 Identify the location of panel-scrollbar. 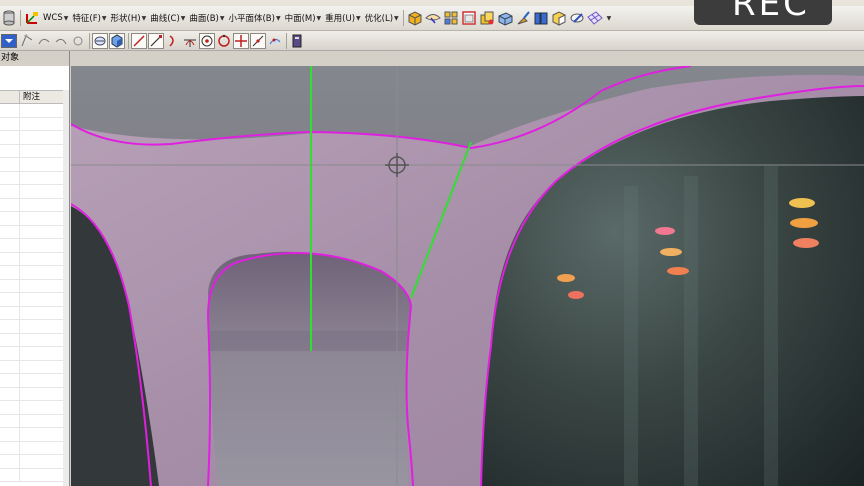
(66, 288).